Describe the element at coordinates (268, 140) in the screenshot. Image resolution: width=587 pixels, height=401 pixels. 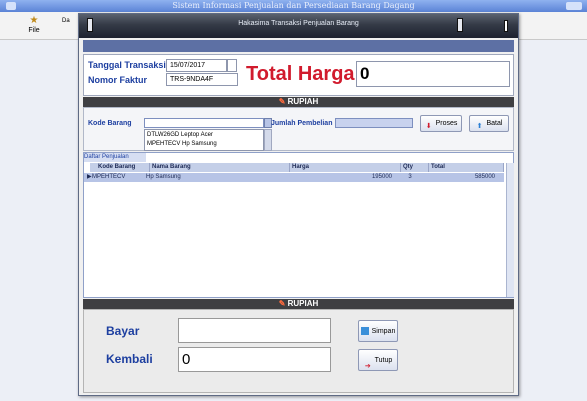
I see `suggestion-scrollbar` at that location.